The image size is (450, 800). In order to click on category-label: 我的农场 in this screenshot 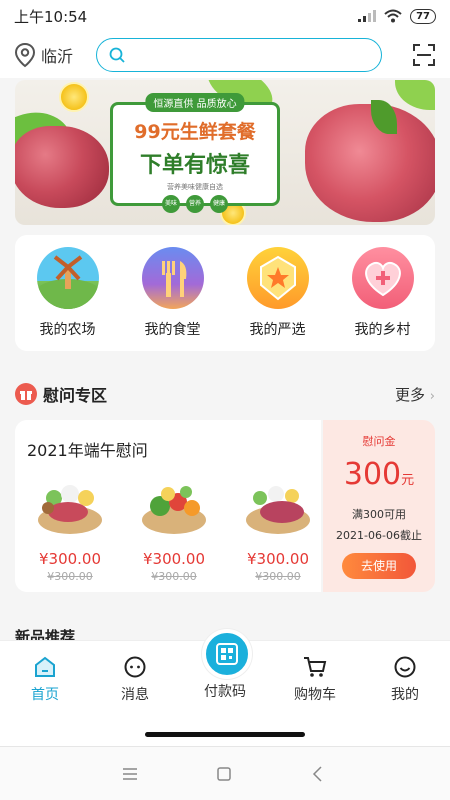, I will do `click(67, 330)`.